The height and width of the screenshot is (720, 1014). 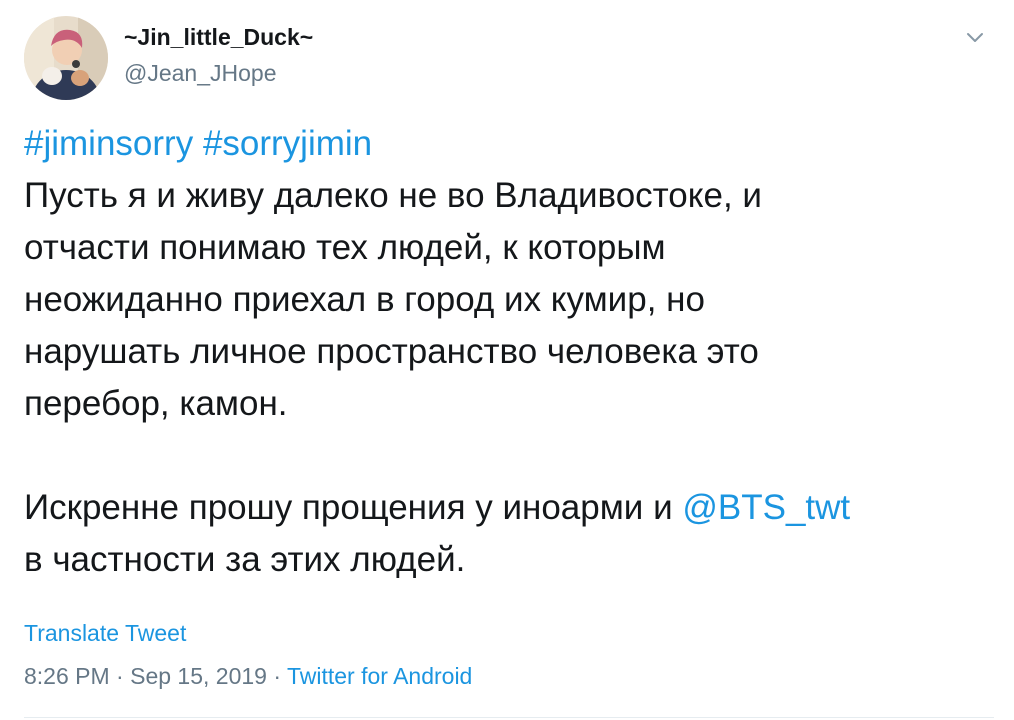 I want to click on user-handle: @Jean_JHope, so click(x=200, y=73).